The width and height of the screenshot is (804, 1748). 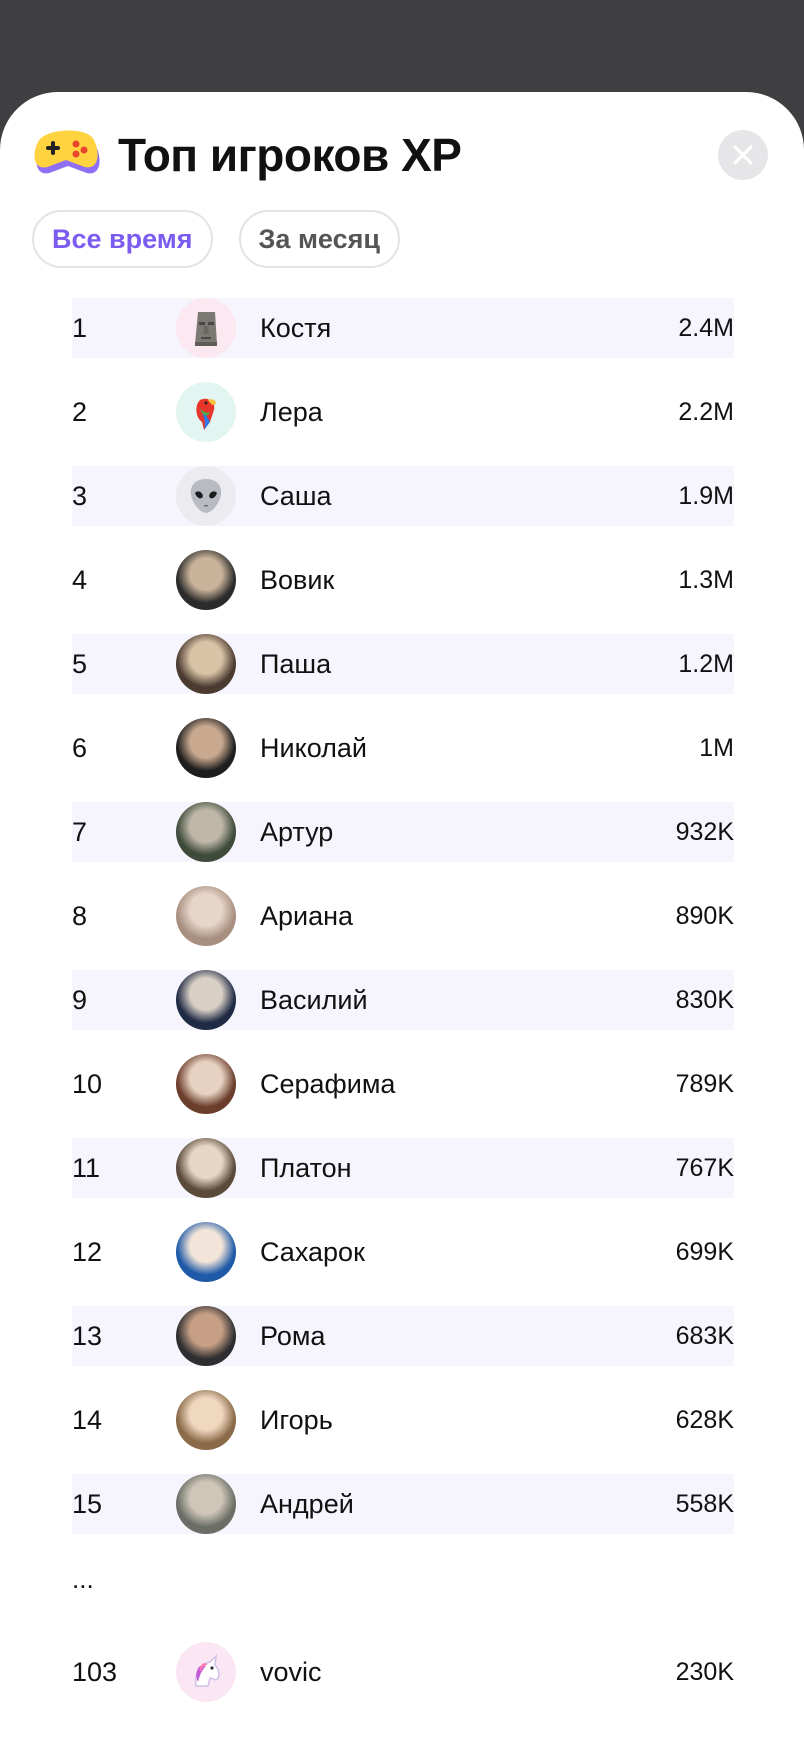 I want to click on player-xp: 789K, so click(x=704, y=1083).